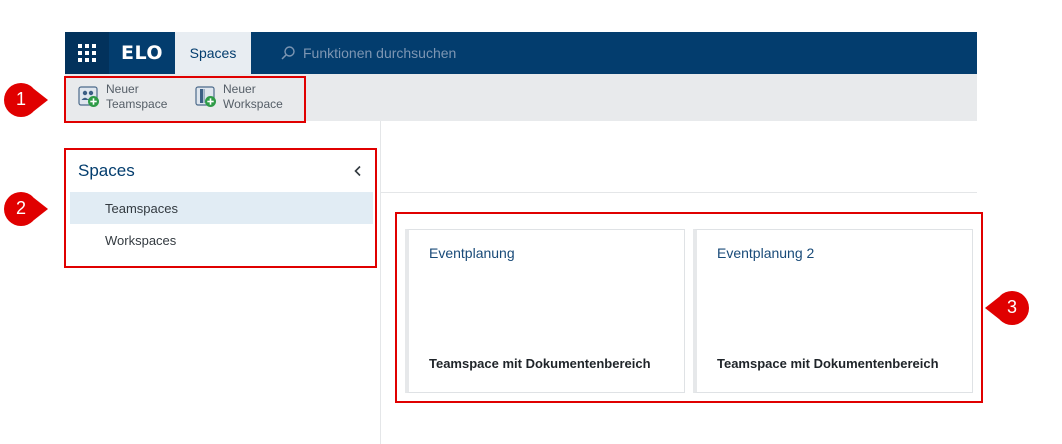  Describe the element at coordinates (185, 99) in the screenshot. I see `callout-box-toolbar` at that location.